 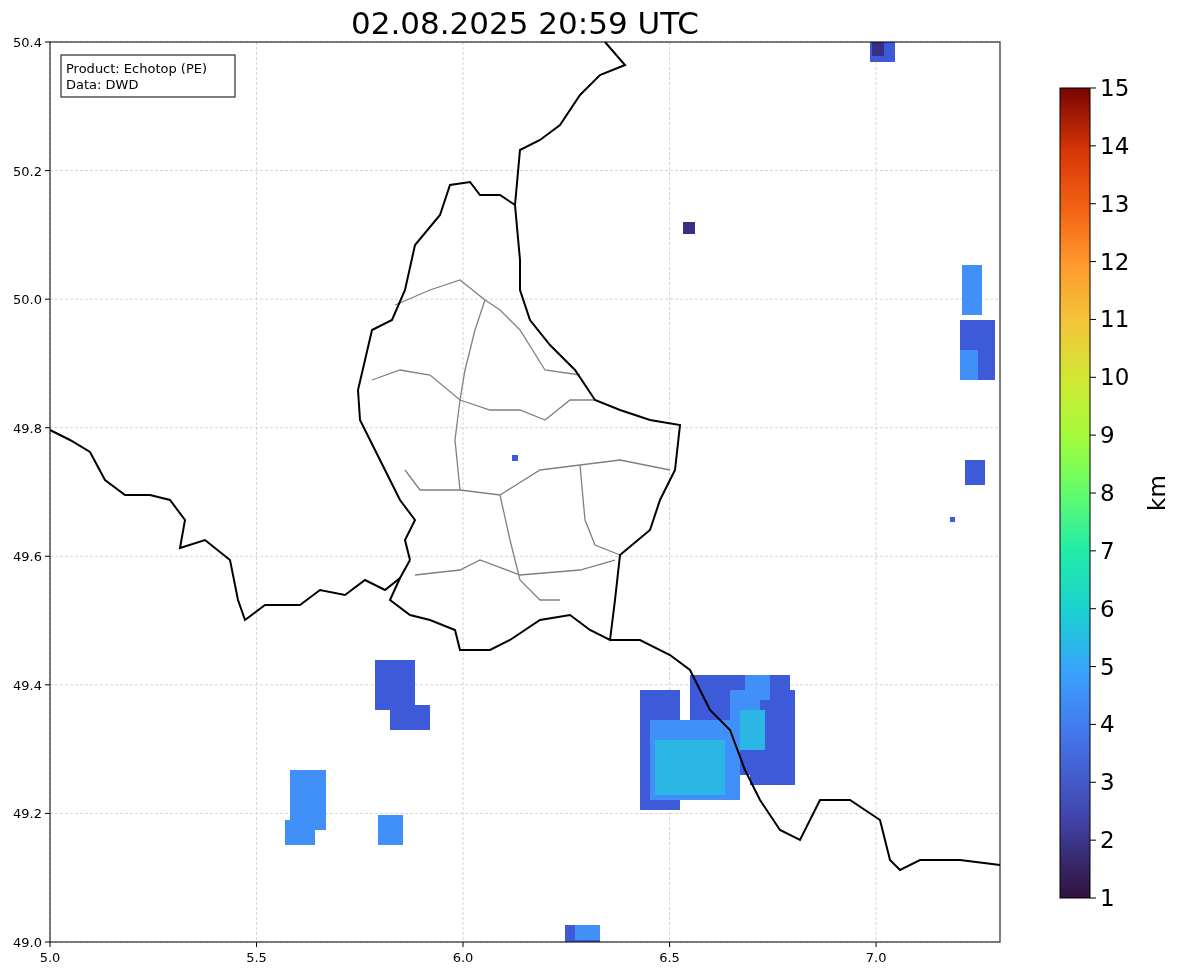 I want to click on colorbar-tick-label: 2, so click(x=1107, y=840).